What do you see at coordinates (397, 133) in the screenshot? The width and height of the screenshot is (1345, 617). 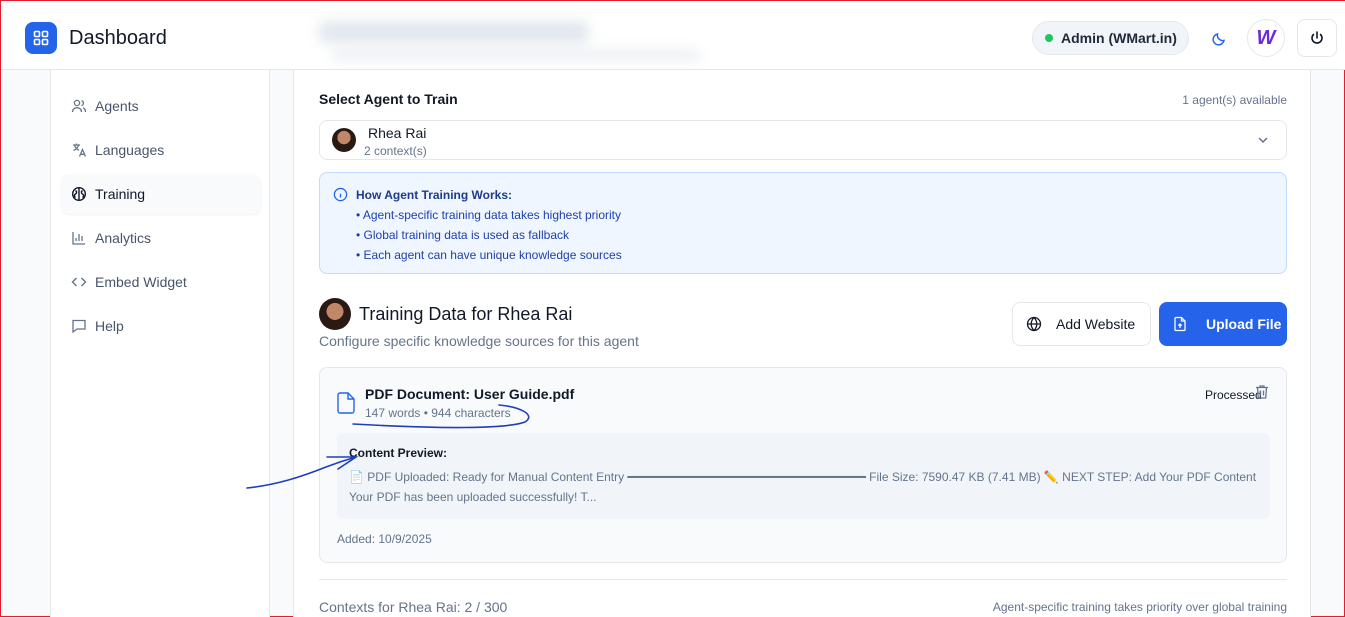 I see `selected-agent-name: Rhea Rai` at bounding box center [397, 133].